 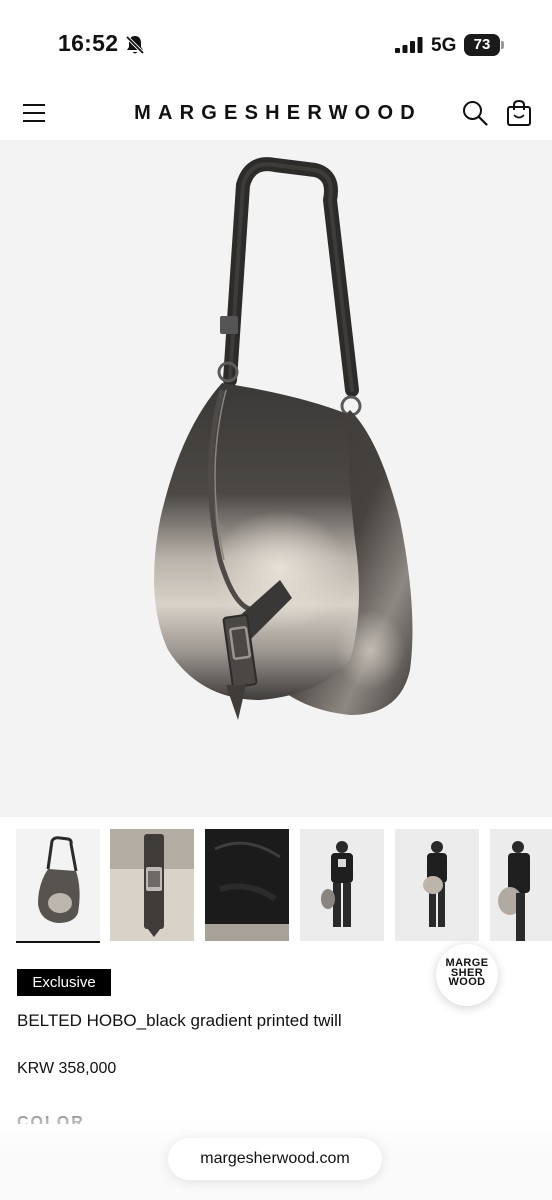 What do you see at coordinates (179, 1020) in the screenshot?
I see `product-title: BELTED HOBO_black gradient printed twill` at bounding box center [179, 1020].